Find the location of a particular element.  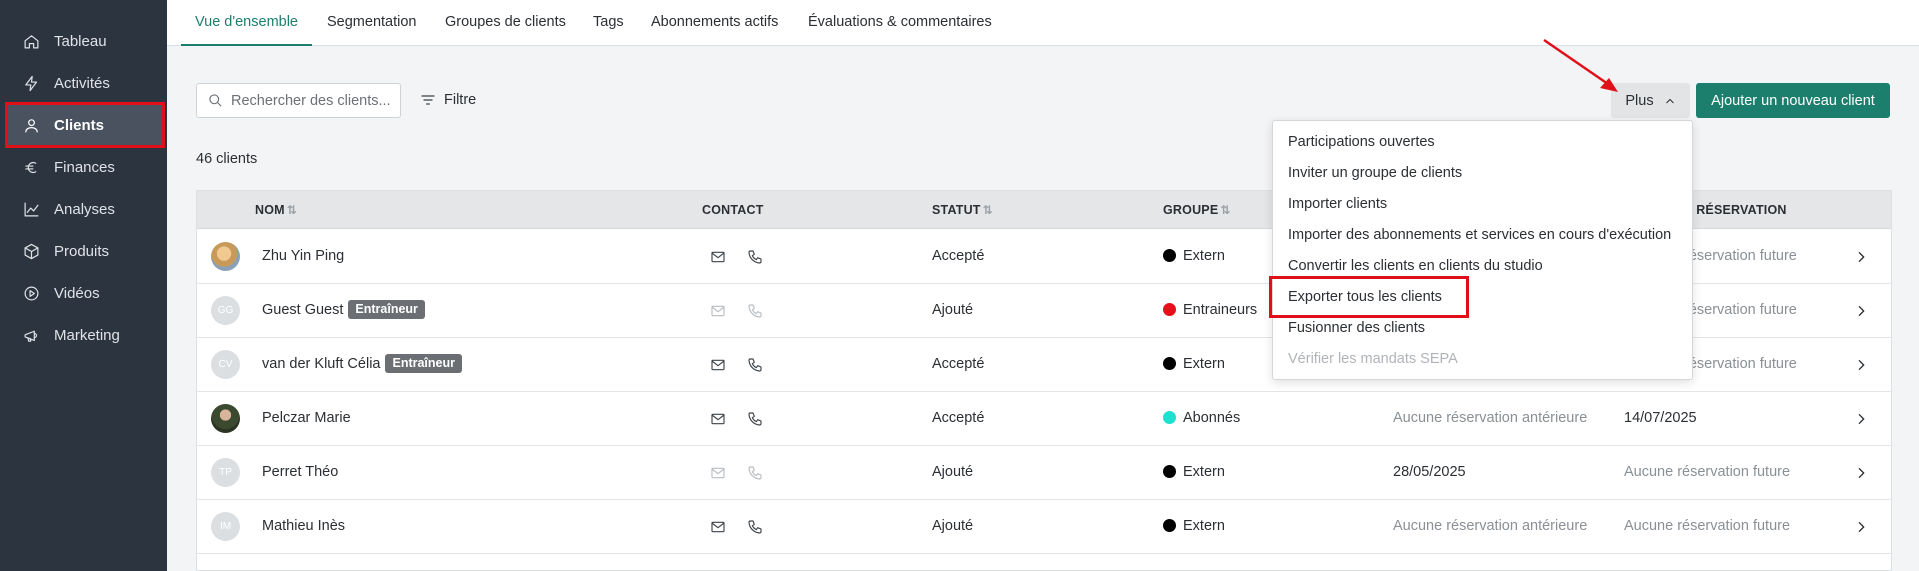

tab-segmentation: Segmentation is located at coordinates (371, 23).